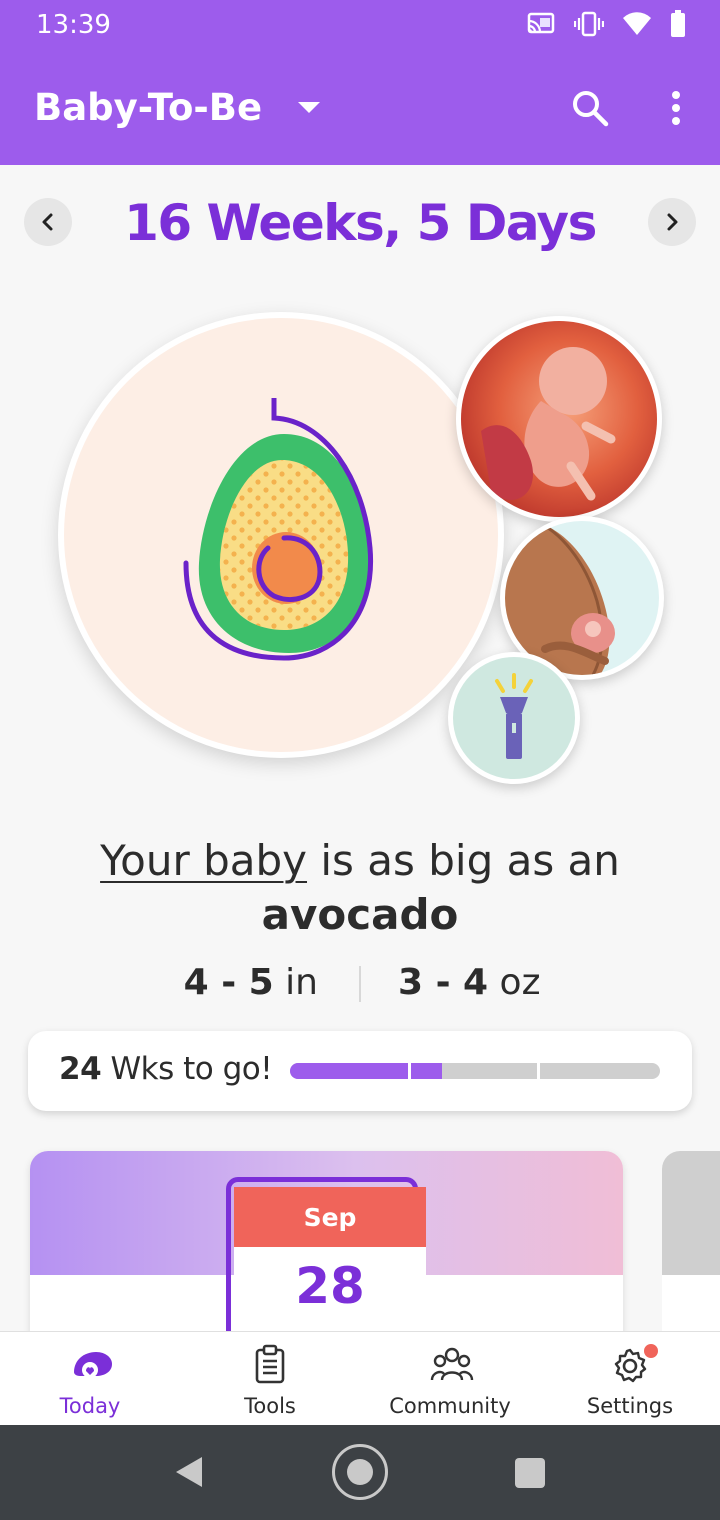  What do you see at coordinates (295, 982) in the screenshot?
I see `length-unit: in` at bounding box center [295, 982].